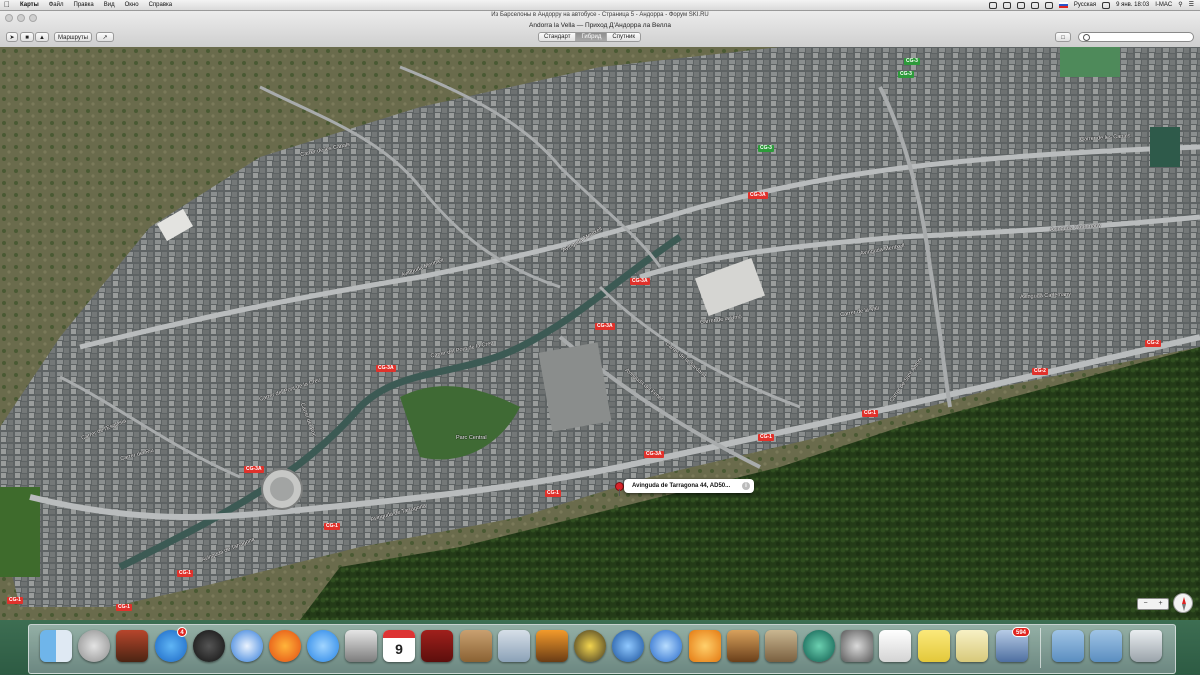 The width and height of the screenshot is (1200, 675). What do you see at coordinates (992, 5) in the screenshot?
I see `location-icon` at bounding box center [992, 5].